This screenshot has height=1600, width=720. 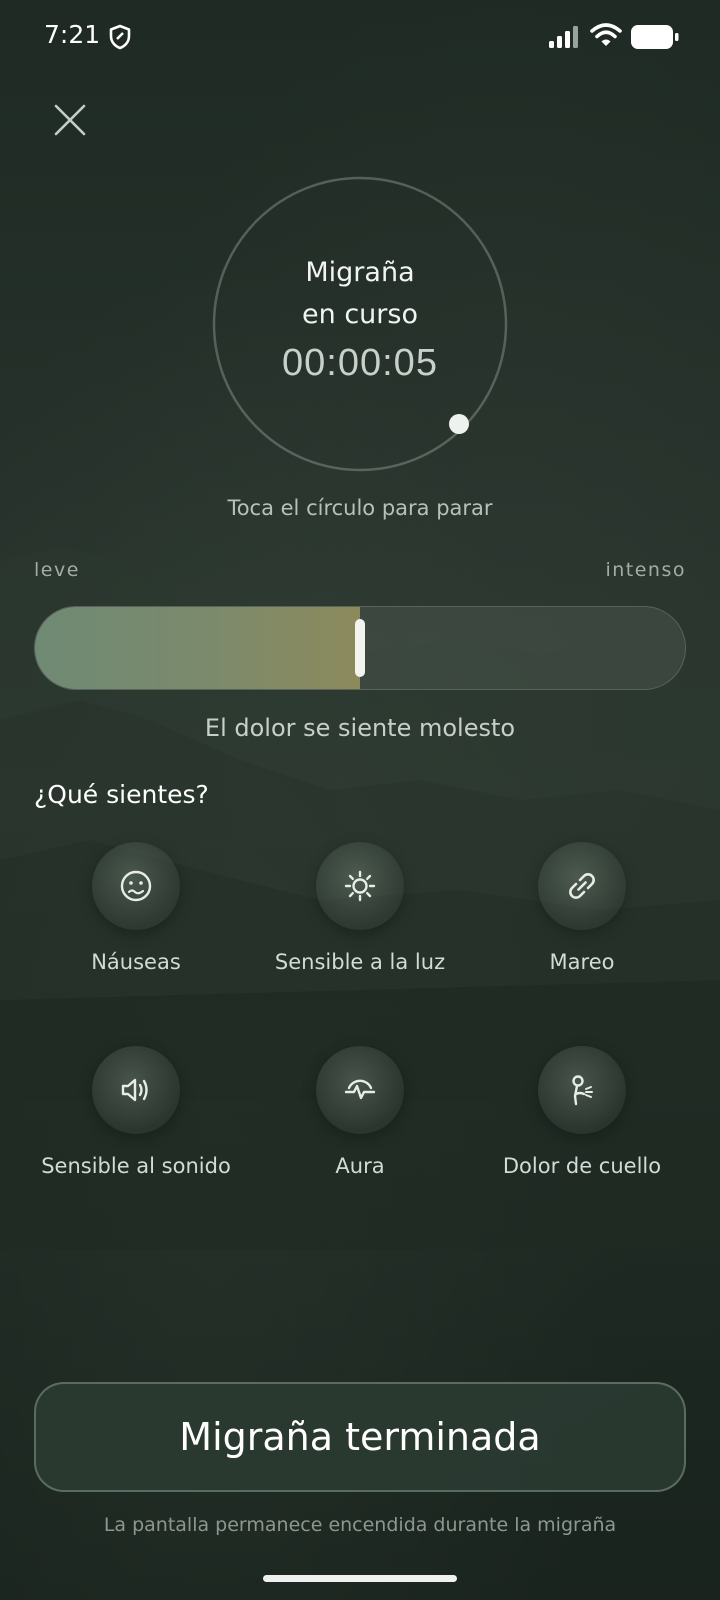 I want to click on pulse-wave-icon, so click(x=360, y=1089).